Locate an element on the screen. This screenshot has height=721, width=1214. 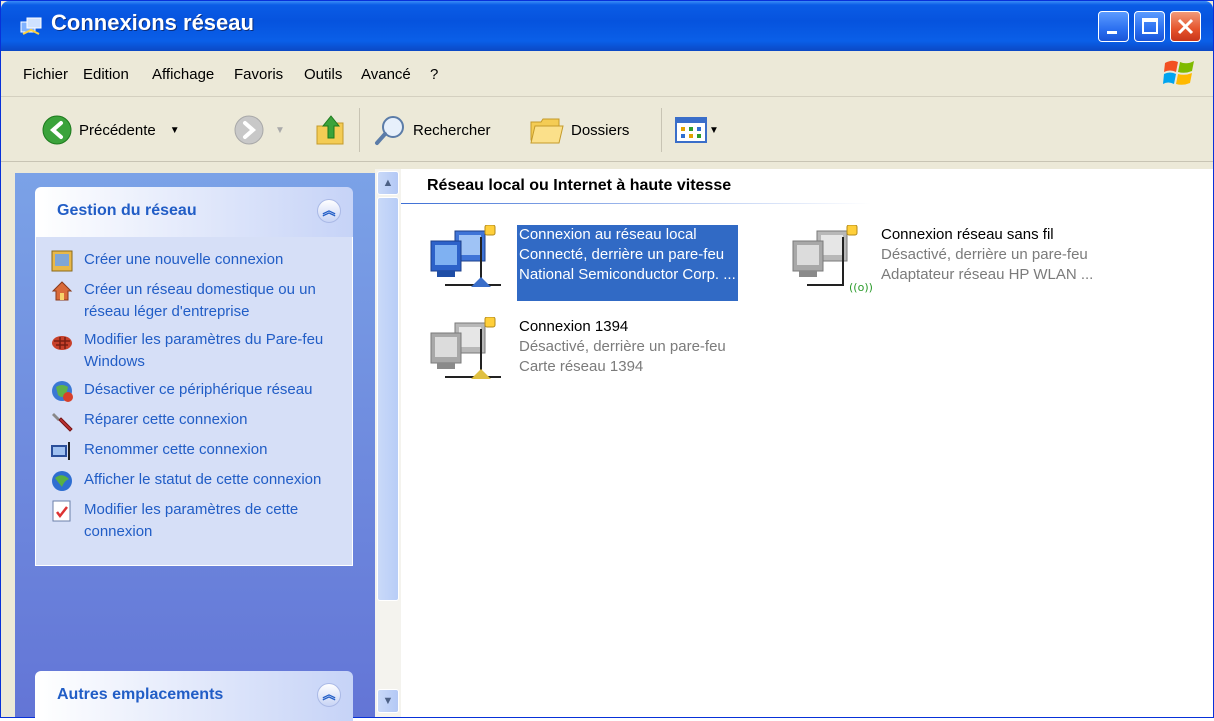
svg-text: ((o)) is located at coordinates (861, 287).